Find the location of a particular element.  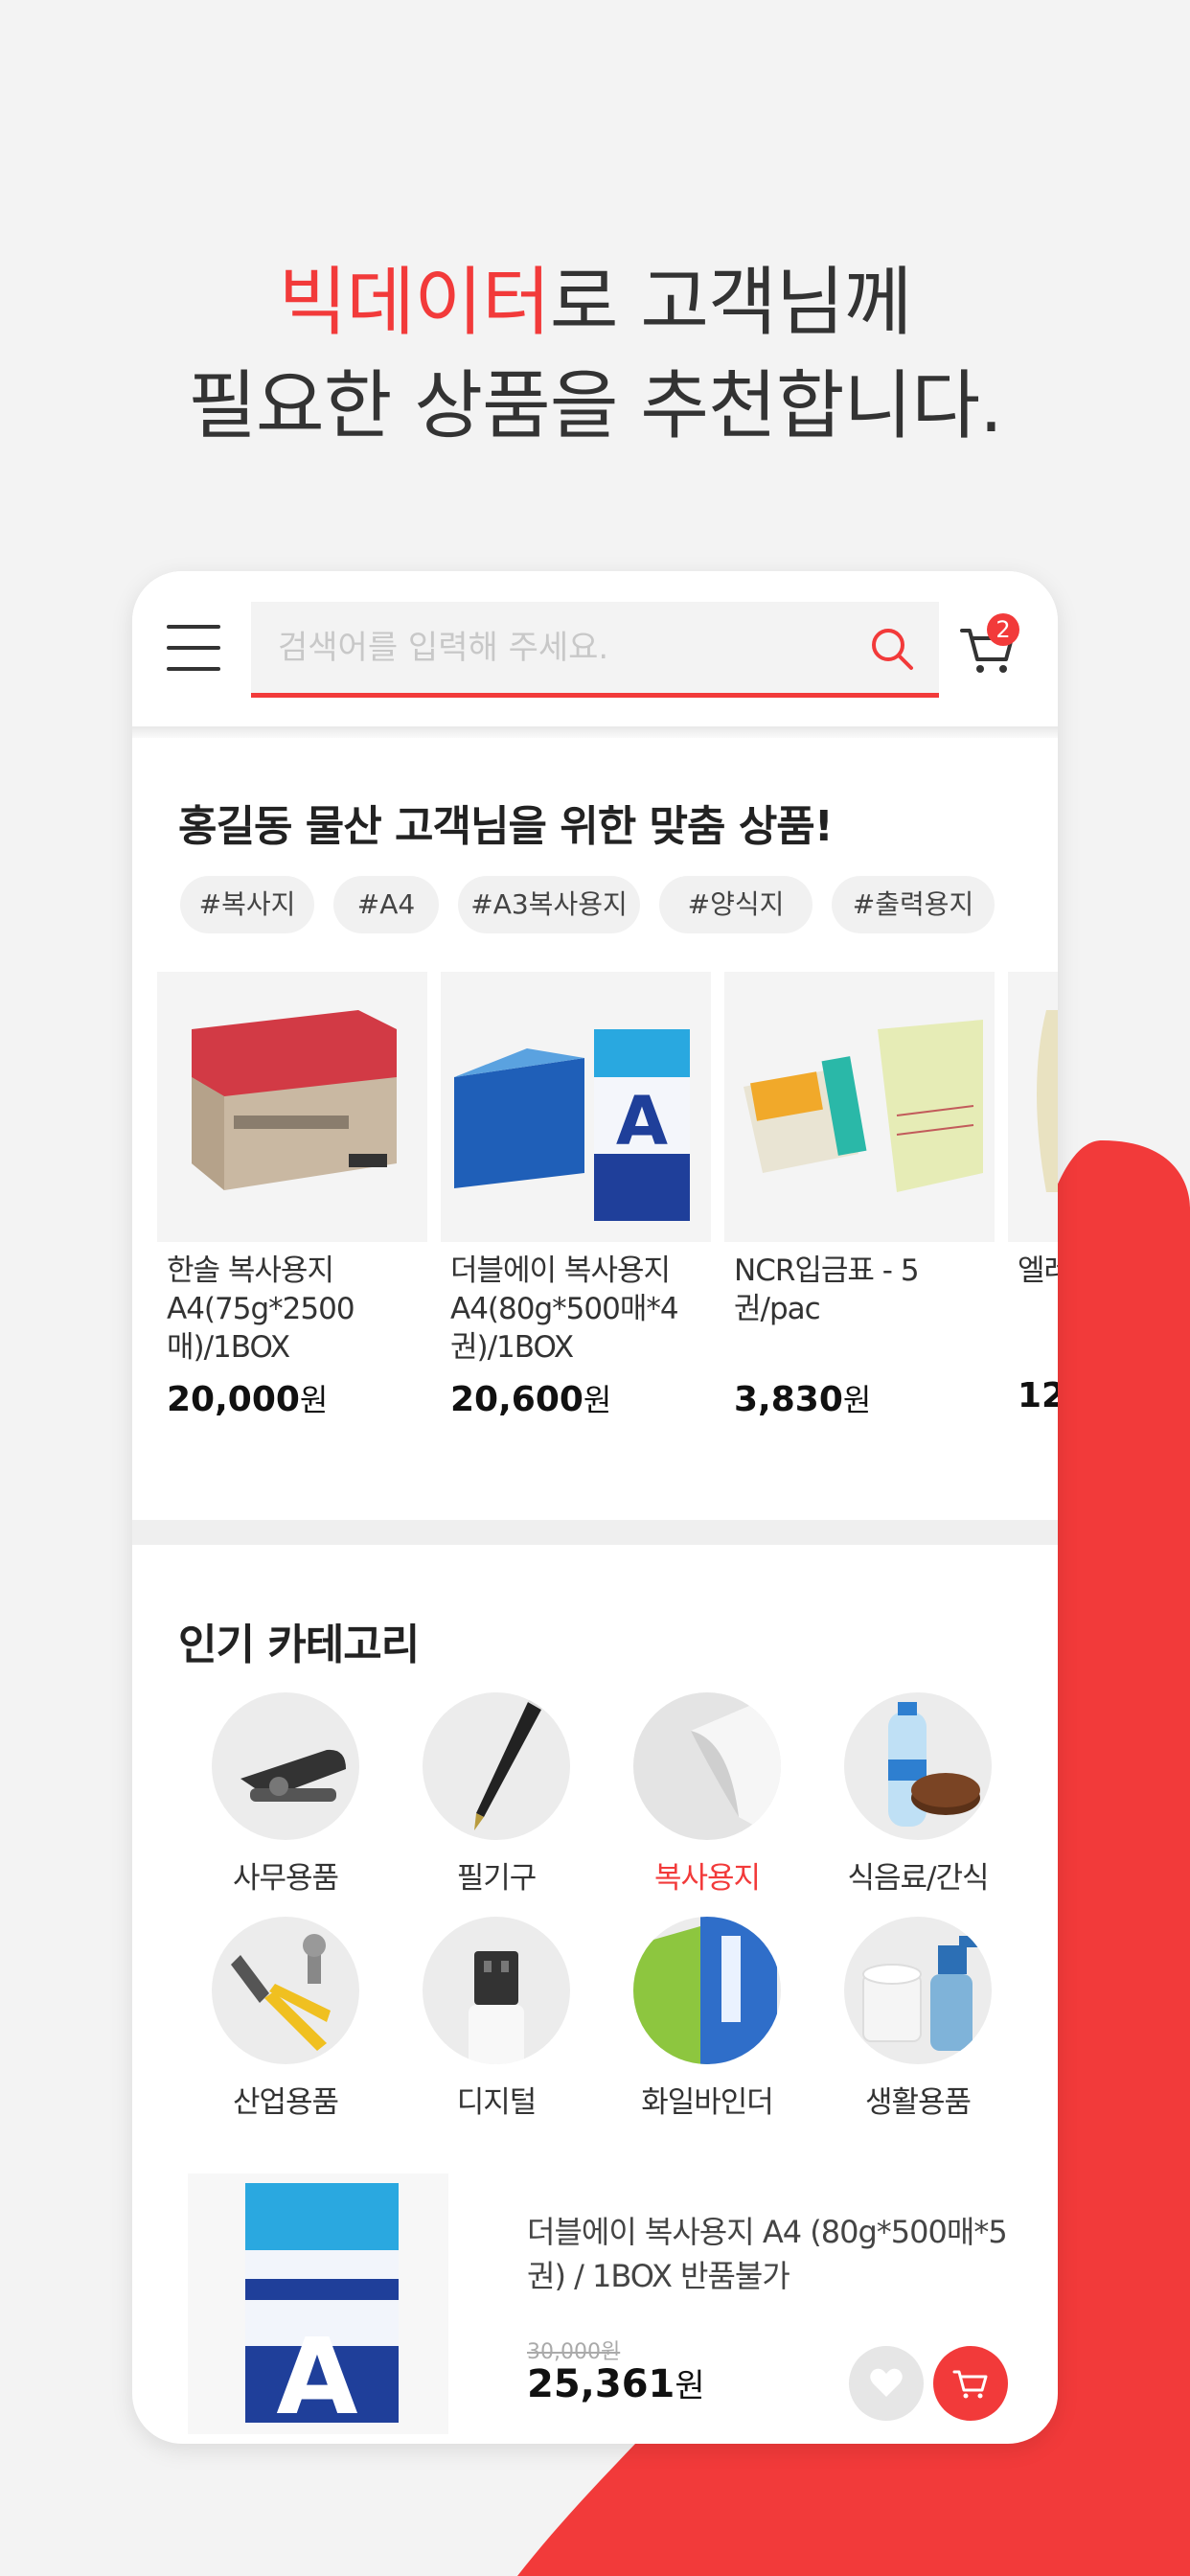

category-item-office: 사무용품 is located at coordinates (286, 1794).